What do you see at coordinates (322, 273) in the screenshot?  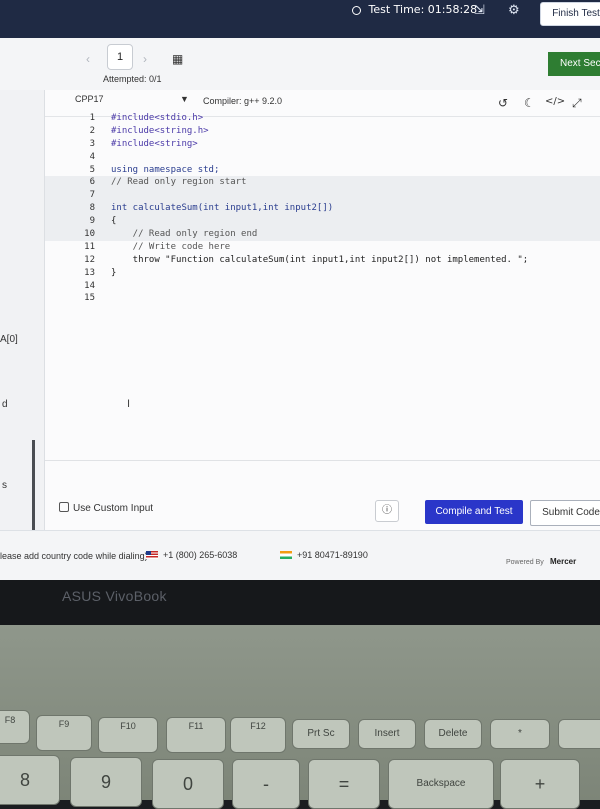 I see `code-line: 13}` at bounding box center [322, 273].